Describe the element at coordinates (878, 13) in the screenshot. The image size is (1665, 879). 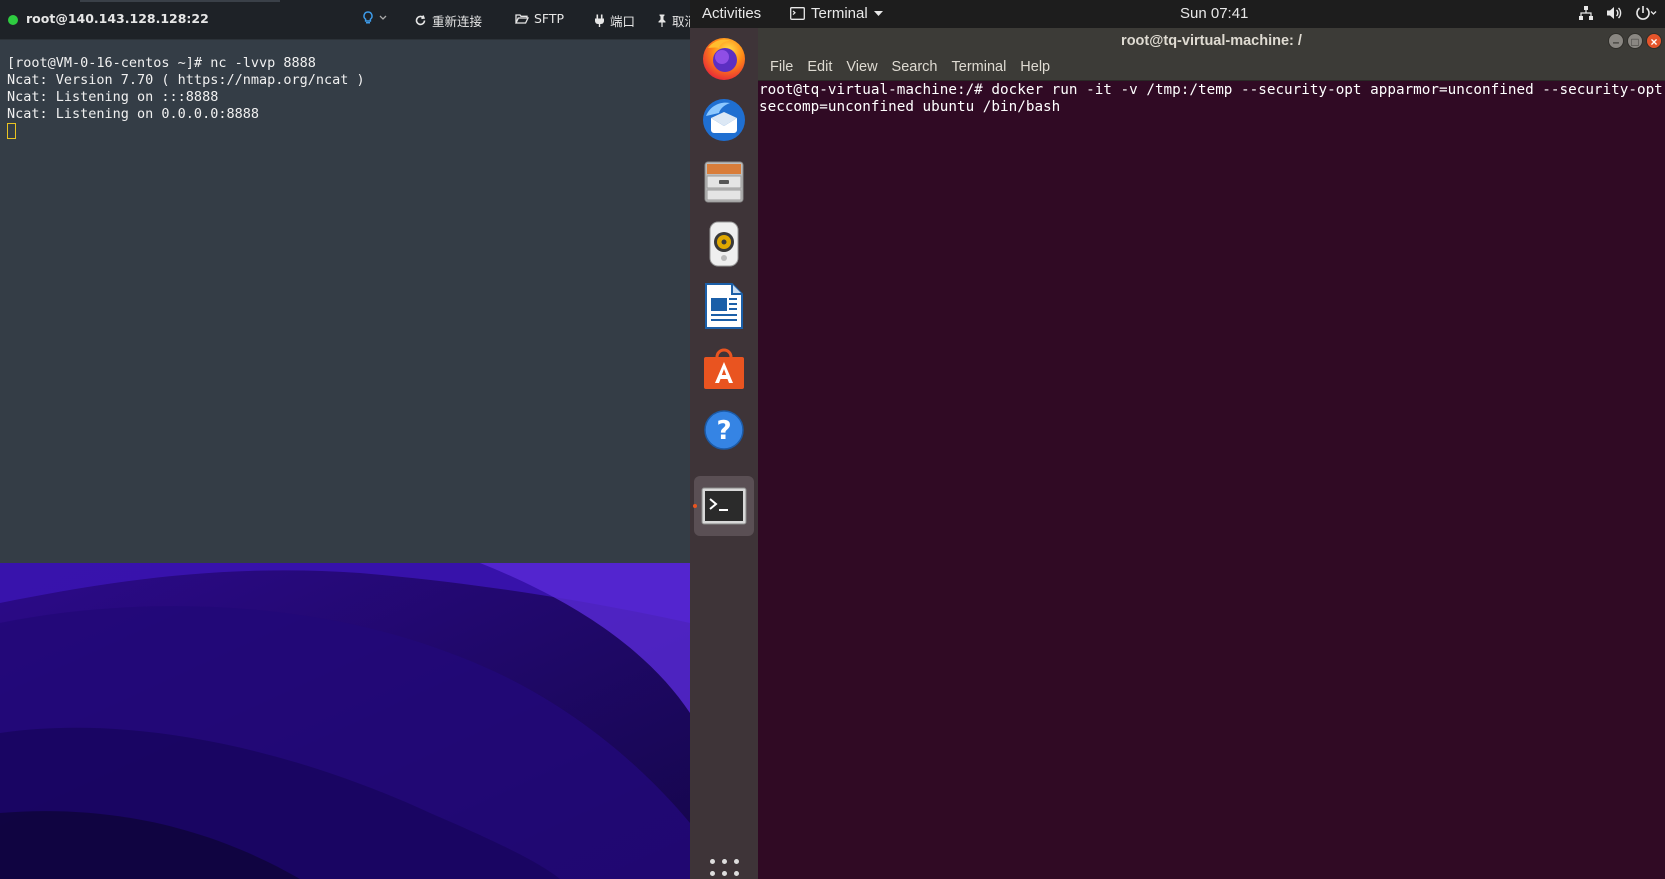
I see `caret-down-icon` at that location.